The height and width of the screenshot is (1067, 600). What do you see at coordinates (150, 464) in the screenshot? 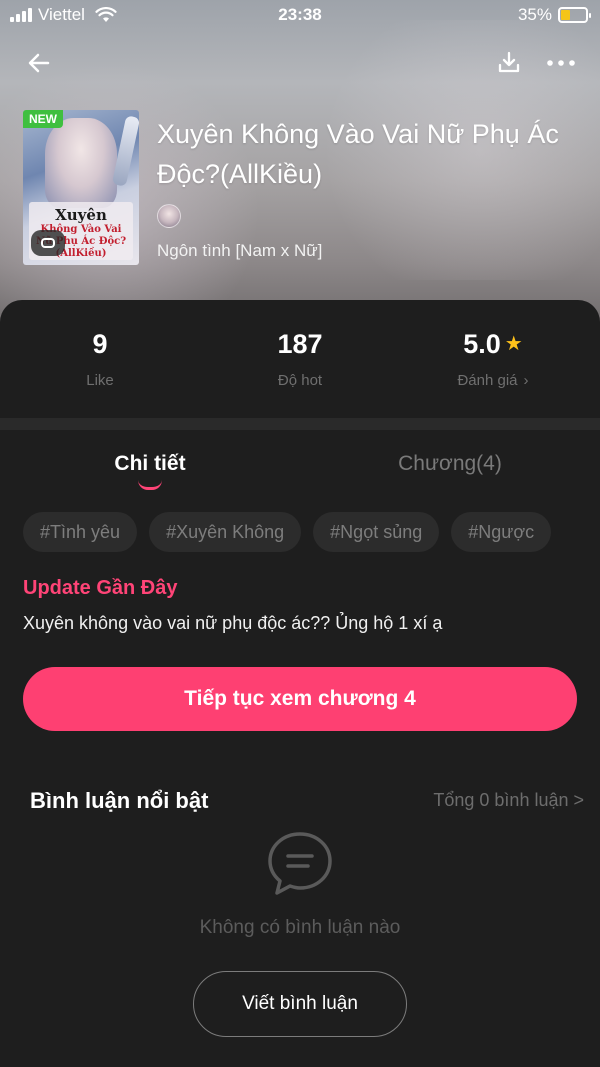
I see `tab-details: Chi tiết` at bounding box center [150, 464].